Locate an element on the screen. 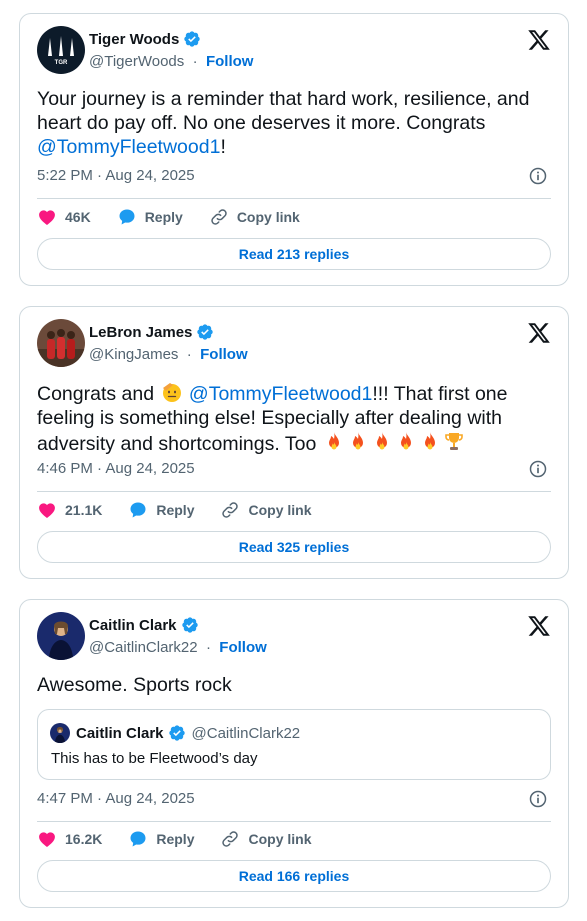 The width and height of the screenshot is (587, 921). read-replies-button: Read 213 replies is located at coordinates (294, 254).